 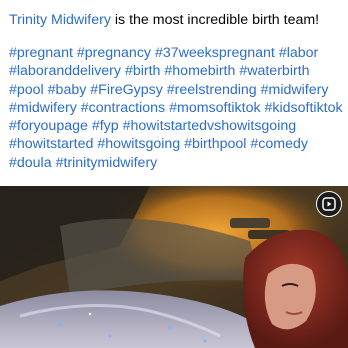 What do you see at coordinates (304, 108) in the screenshot?
I see `hashtag-link: #kidsoftiktok` at bounding box center [304, 108].